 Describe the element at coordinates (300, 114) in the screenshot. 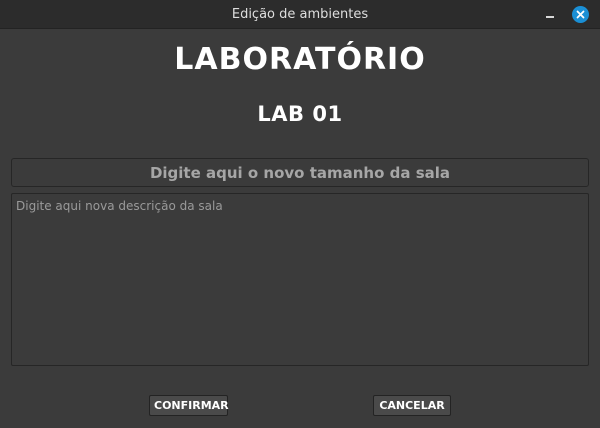

I see `room-name: LAB 01` at that location.